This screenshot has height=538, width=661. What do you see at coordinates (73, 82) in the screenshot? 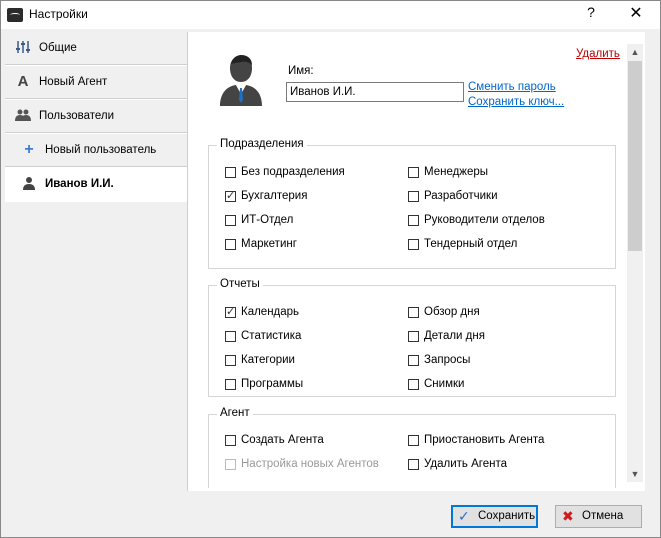
I see `sidebar-item-label: Новый Агент` at bounding box center [73, 82].